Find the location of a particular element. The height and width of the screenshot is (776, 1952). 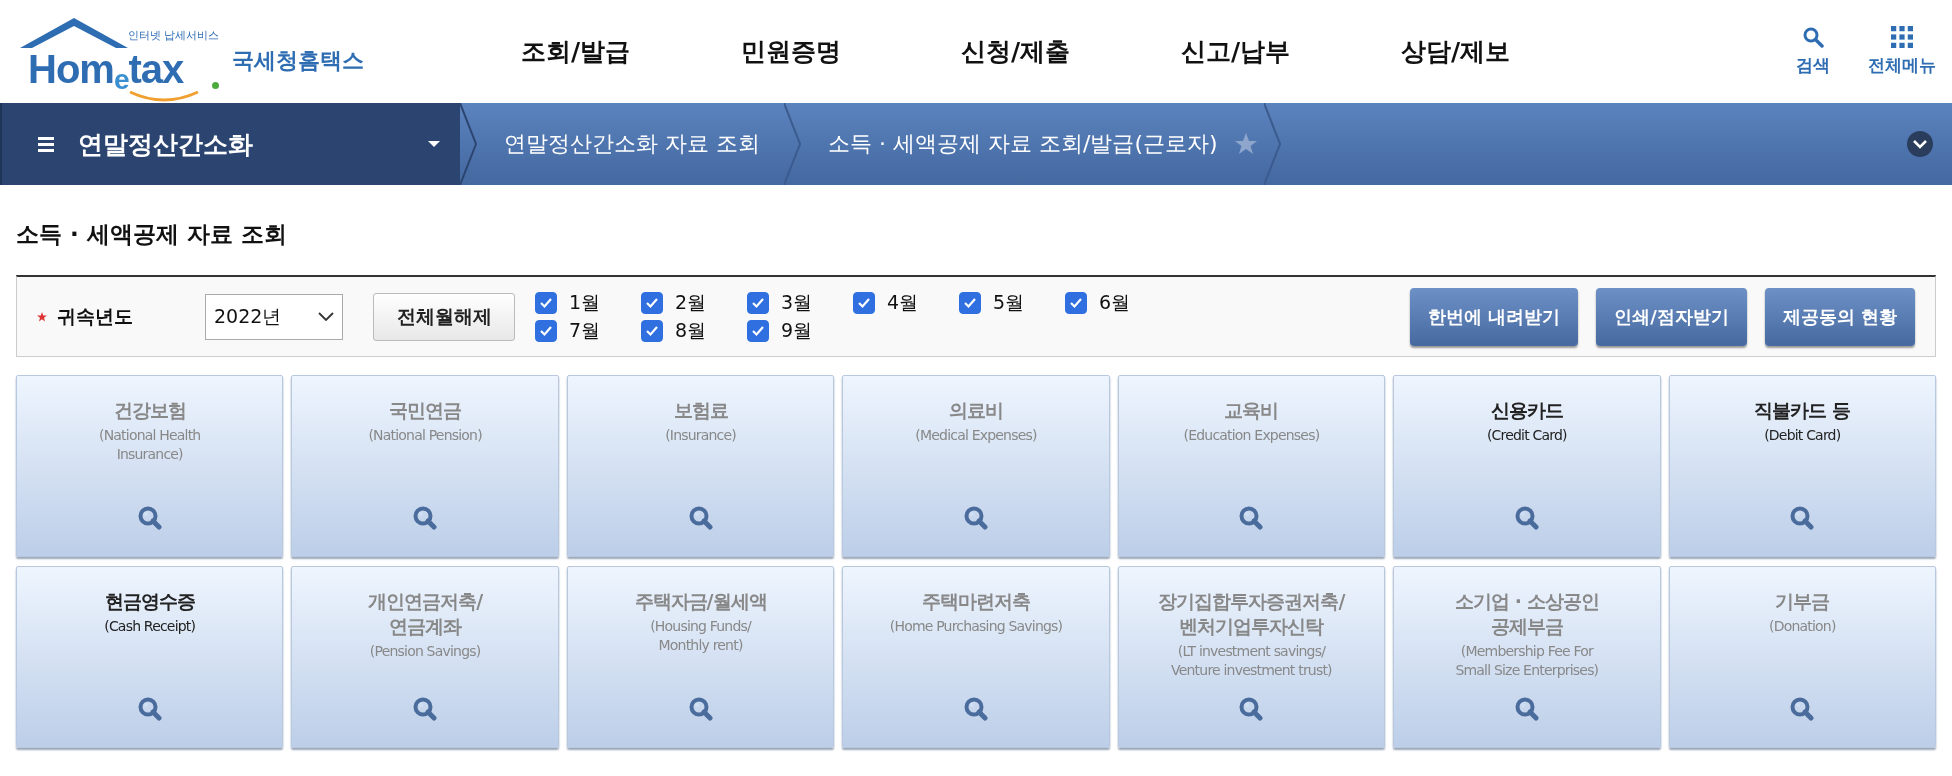

checkbox-label: 7월 is located at coordinates (585, 330).